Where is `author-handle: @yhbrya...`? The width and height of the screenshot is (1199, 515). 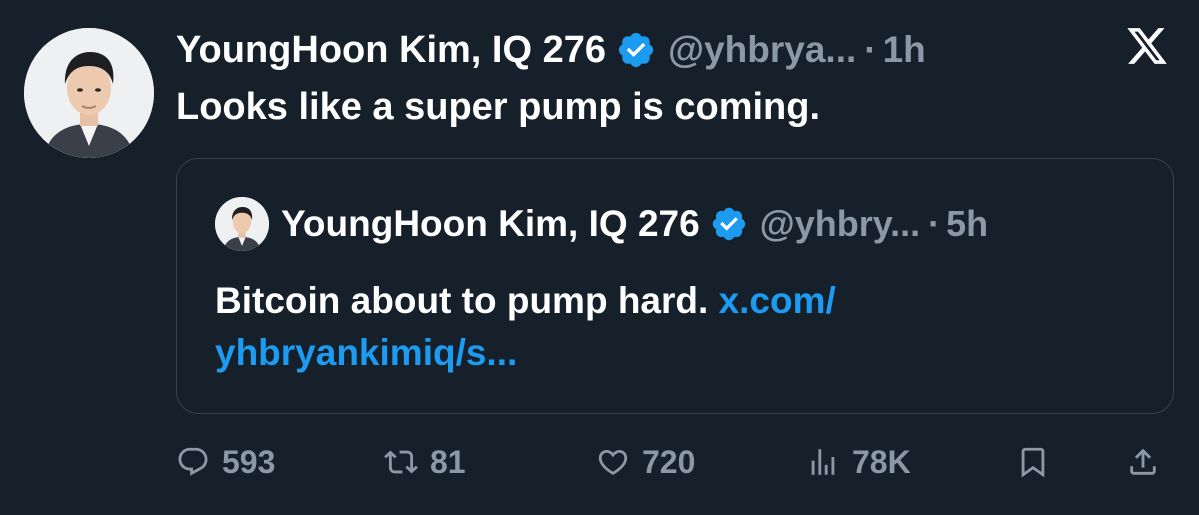
author-handle: @yhbrya... is located at coordinates (762, 50).